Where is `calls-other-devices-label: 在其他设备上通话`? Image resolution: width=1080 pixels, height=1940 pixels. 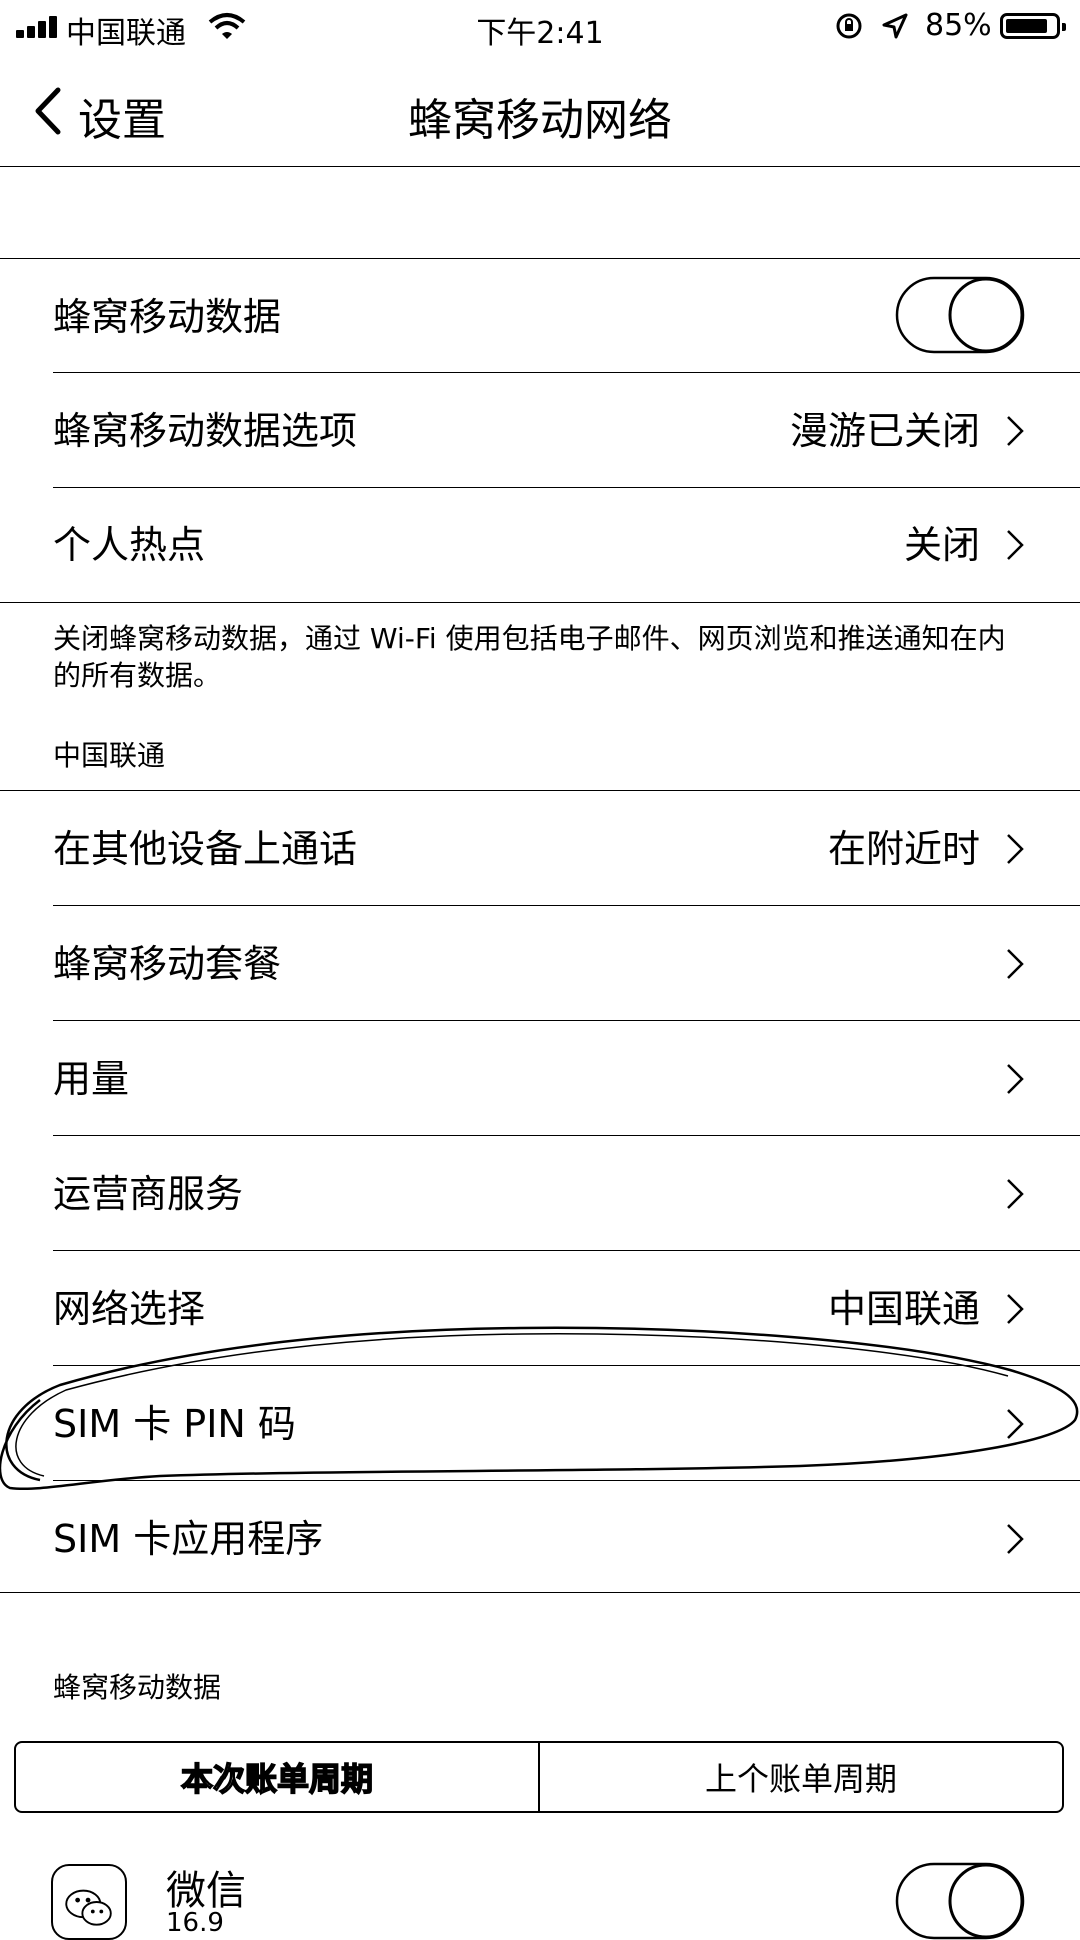 calls-other-devices-label: 在其他设备上通话 is located at coordinates (205, 849).